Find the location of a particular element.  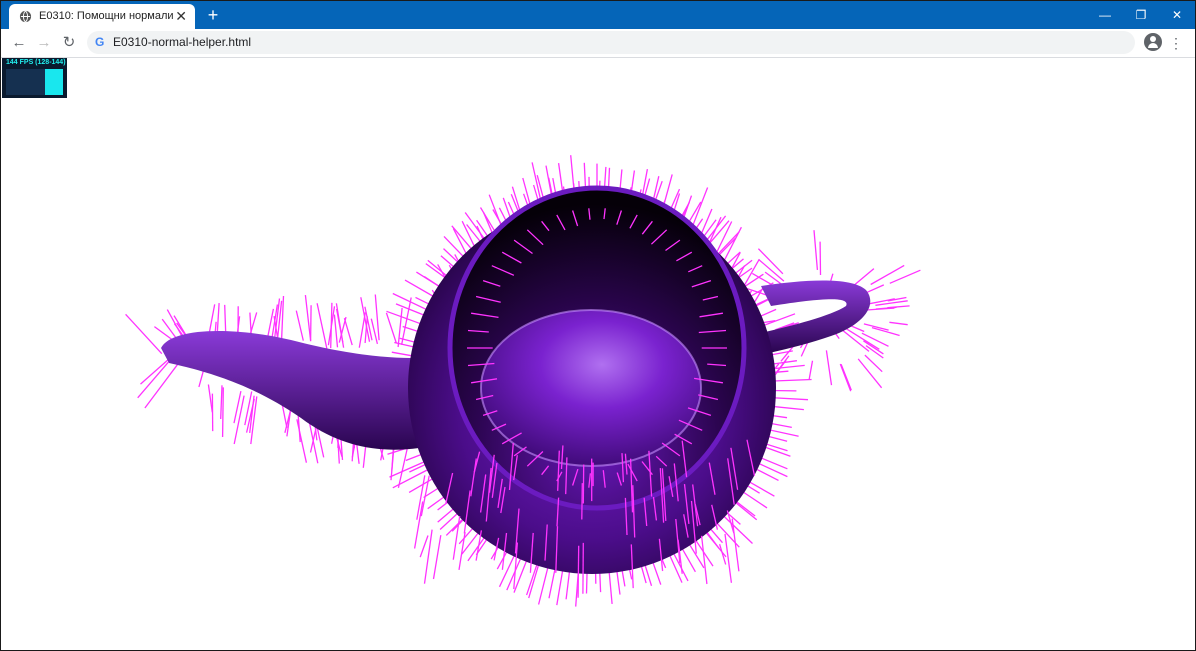

tab-active: E0310: Помощни нормали ✕ is located at coordinates (102, 16).